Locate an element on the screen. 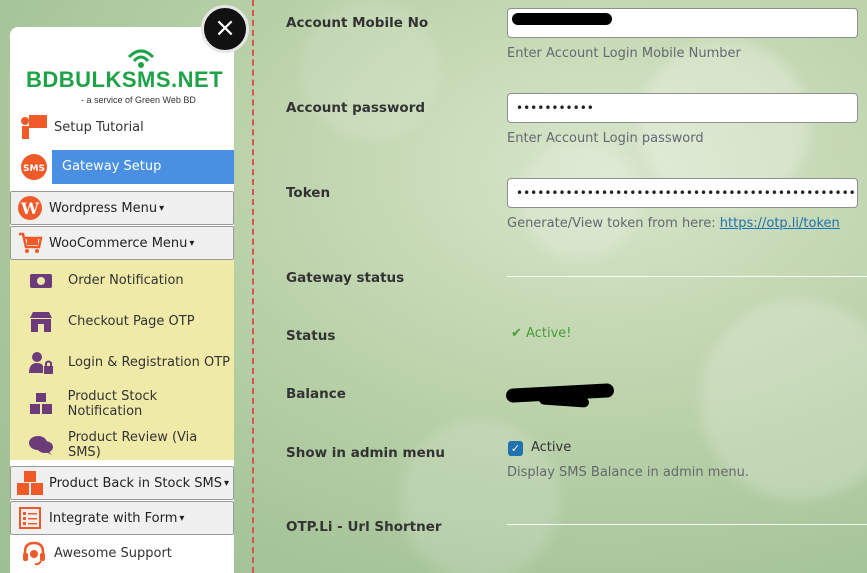 The image size is (867, 573). sidebar-item-awesome-support: Awesome Support is located at coordinates (122, 553).